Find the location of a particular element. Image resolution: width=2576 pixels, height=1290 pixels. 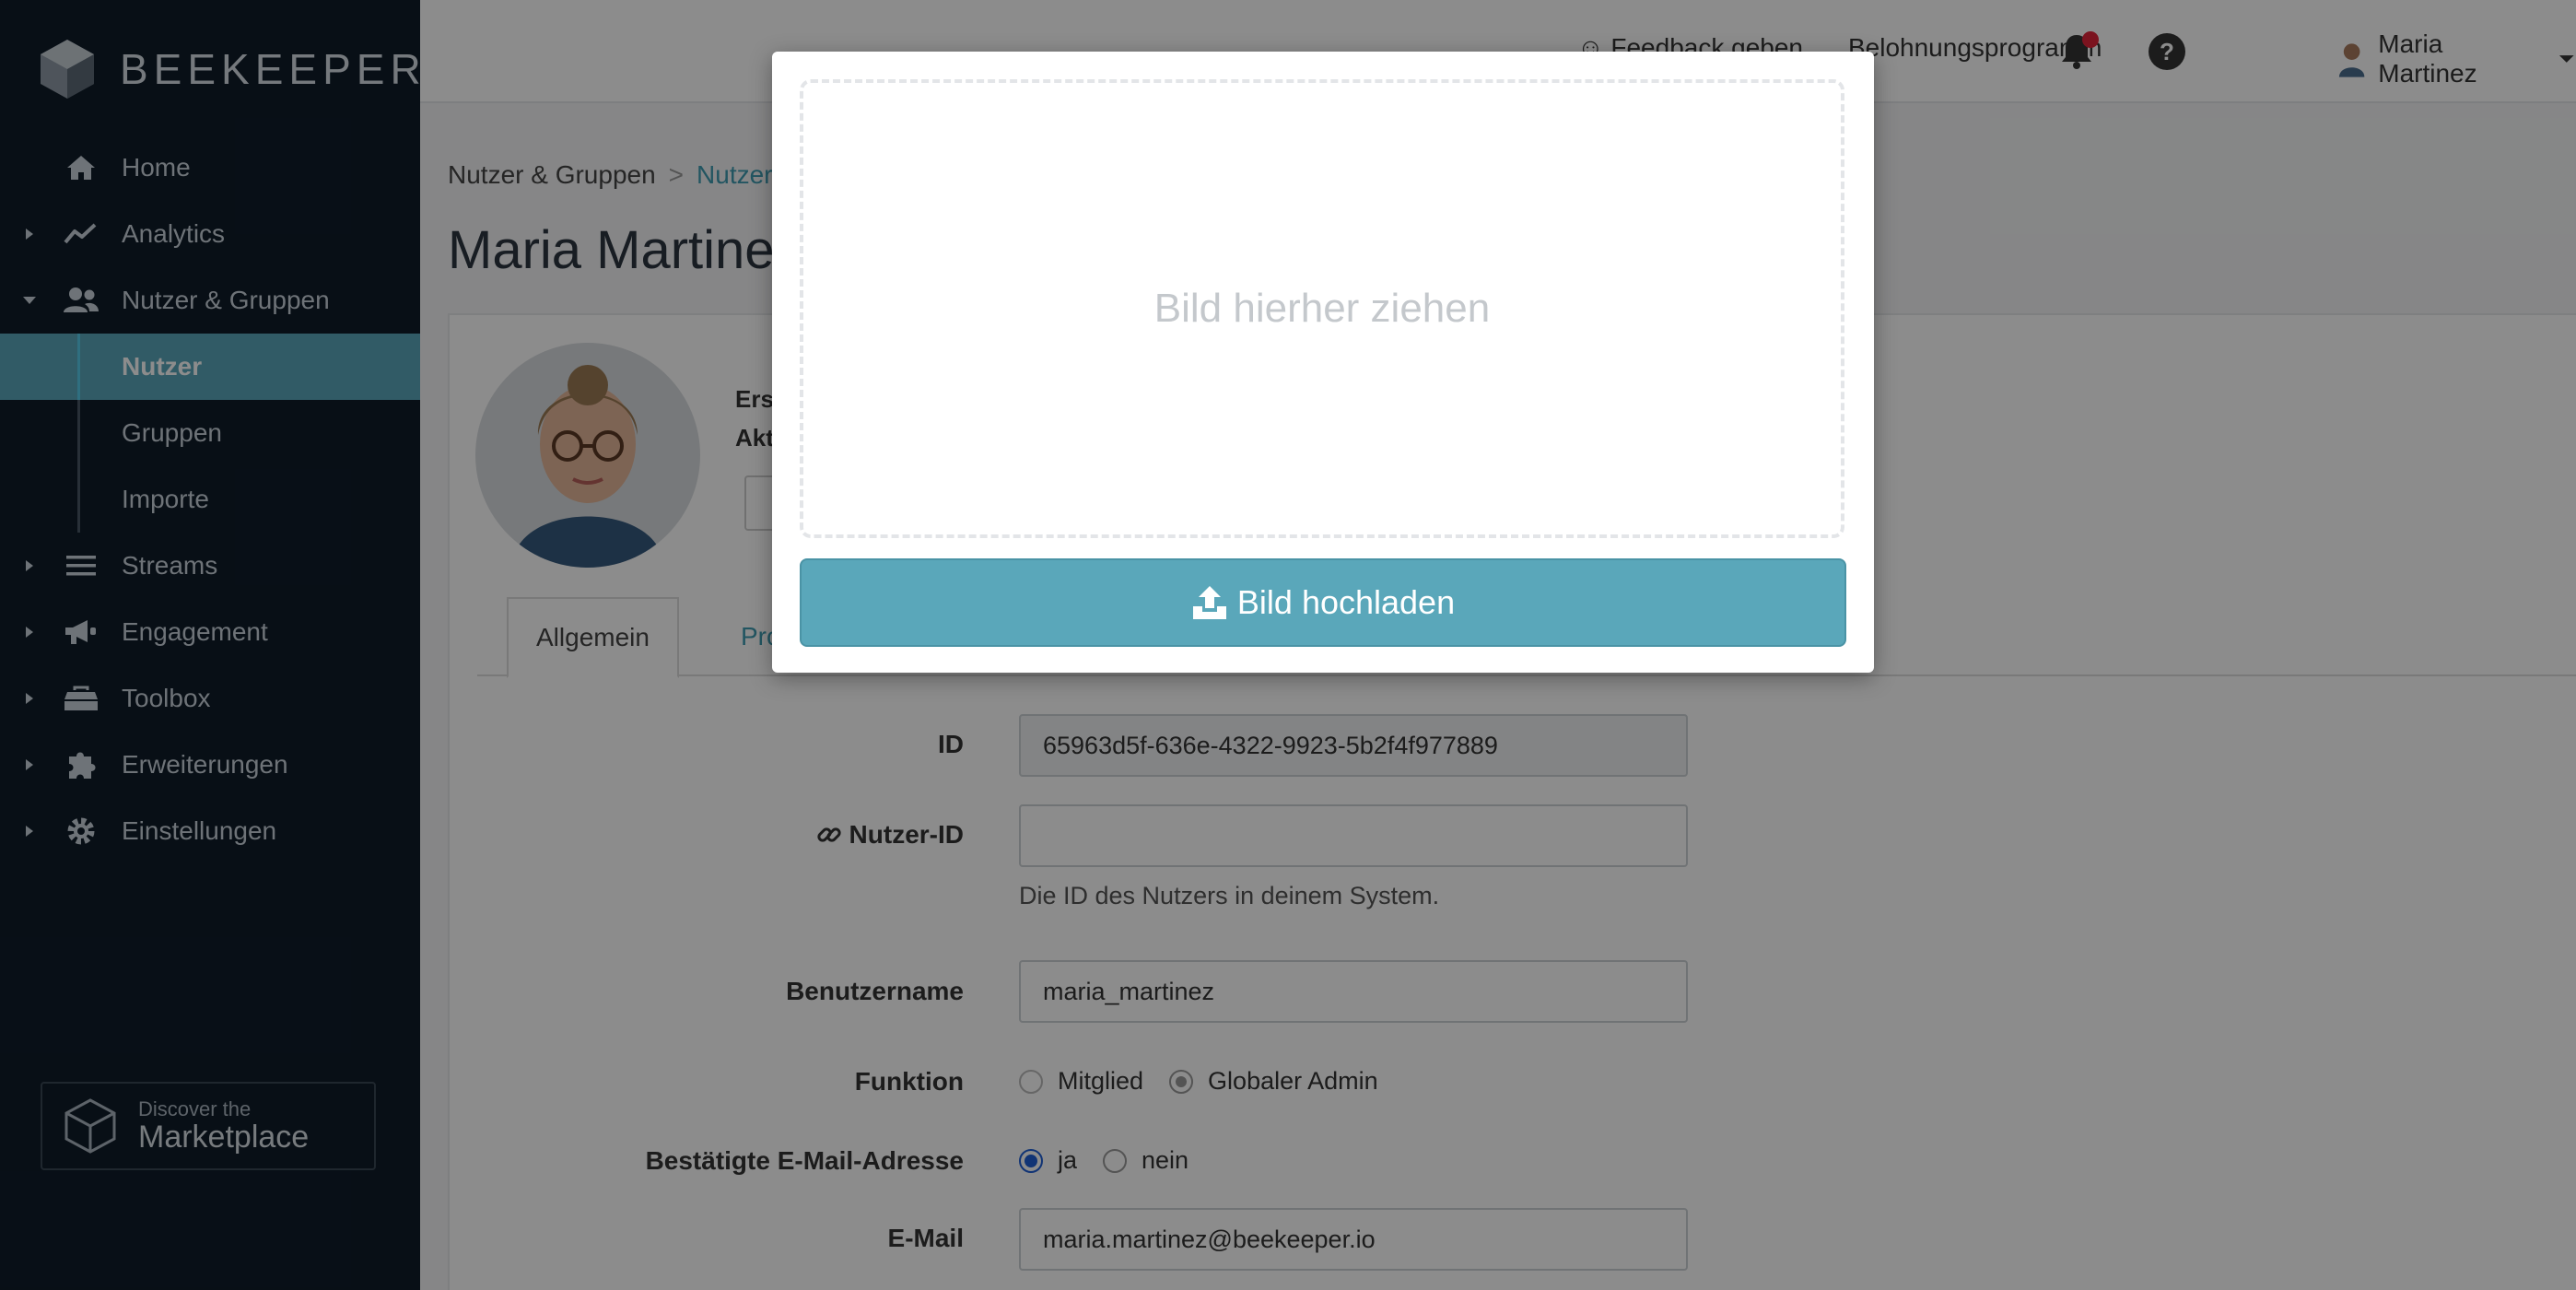

upload-icon is located at coordinates (1209, 602).